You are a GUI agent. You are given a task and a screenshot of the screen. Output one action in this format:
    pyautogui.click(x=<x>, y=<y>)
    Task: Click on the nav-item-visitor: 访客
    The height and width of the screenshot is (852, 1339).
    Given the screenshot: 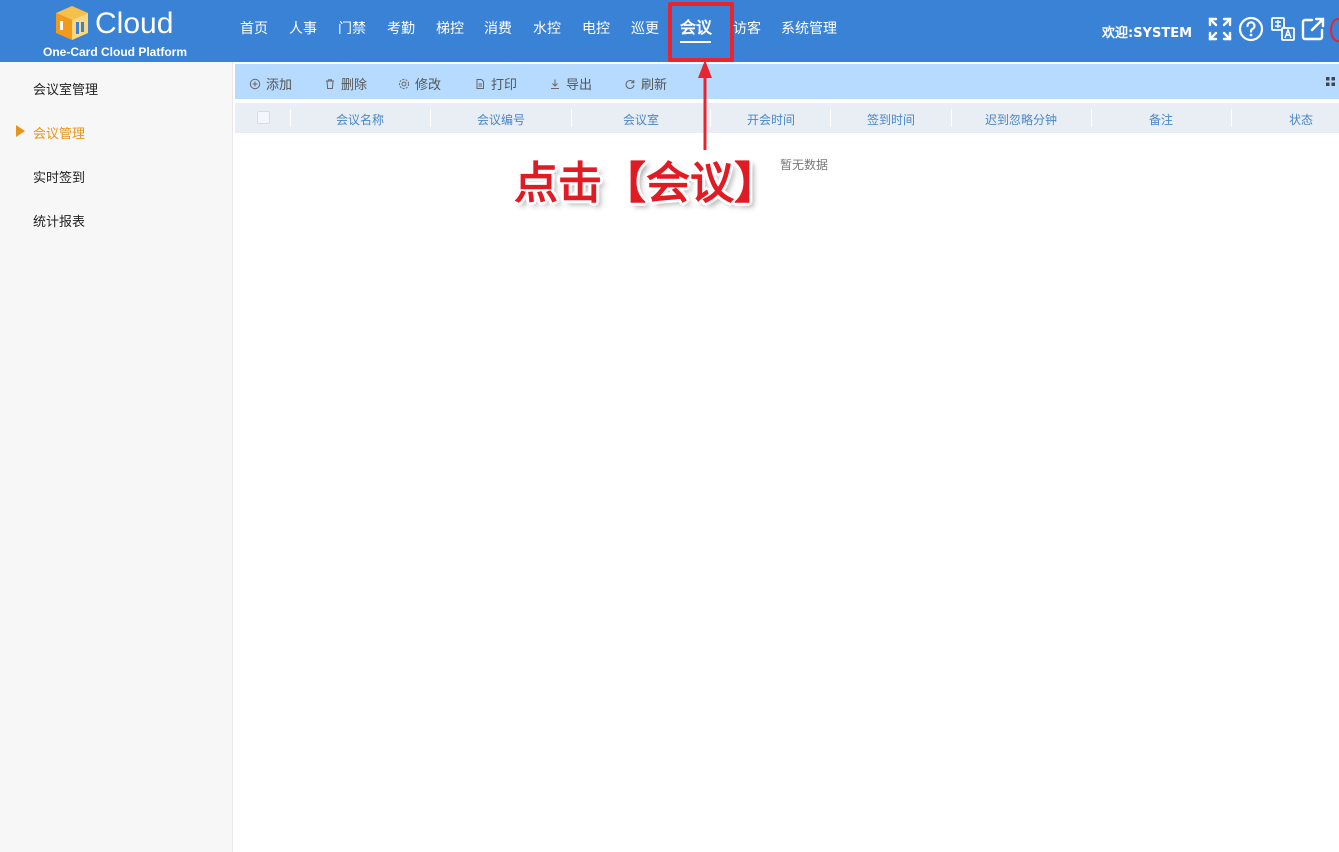 What is the action you would take?
    pyautogui.click(x=747, y=29)
    